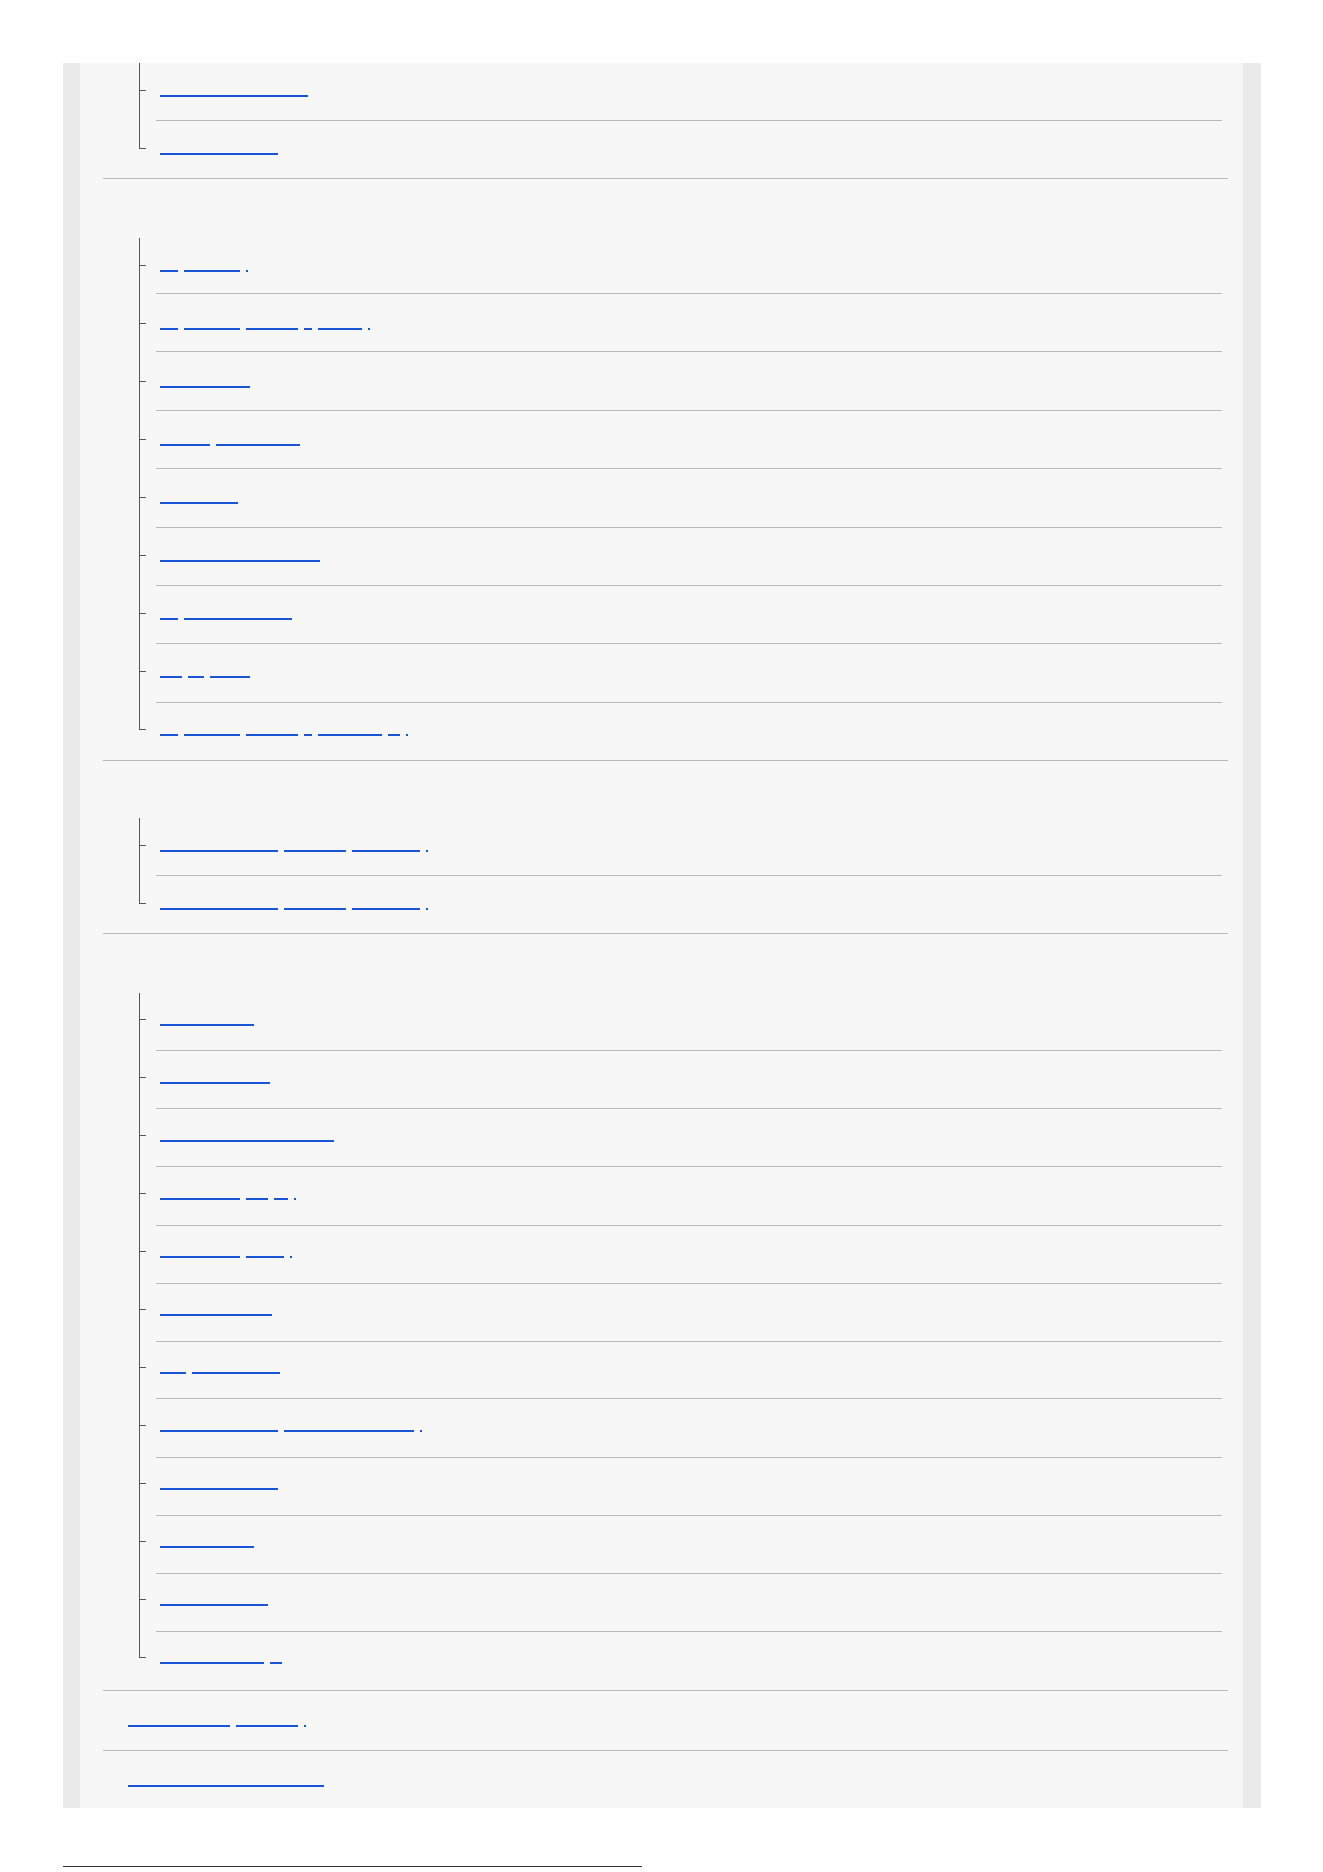  Describe the element at coordinates (352, 1866) in the screenshot. I see `footer-rule` at that location.